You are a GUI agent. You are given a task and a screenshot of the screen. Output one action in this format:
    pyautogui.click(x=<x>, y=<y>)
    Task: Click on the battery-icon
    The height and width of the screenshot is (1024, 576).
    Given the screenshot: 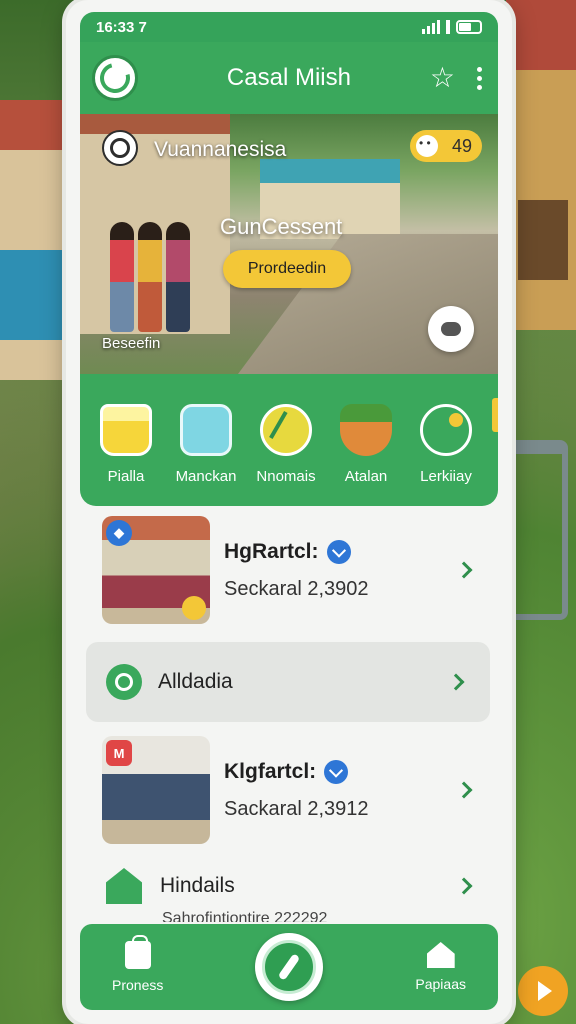 What is the action you would take?
    pyautogui.click(x=469, y=27)
    